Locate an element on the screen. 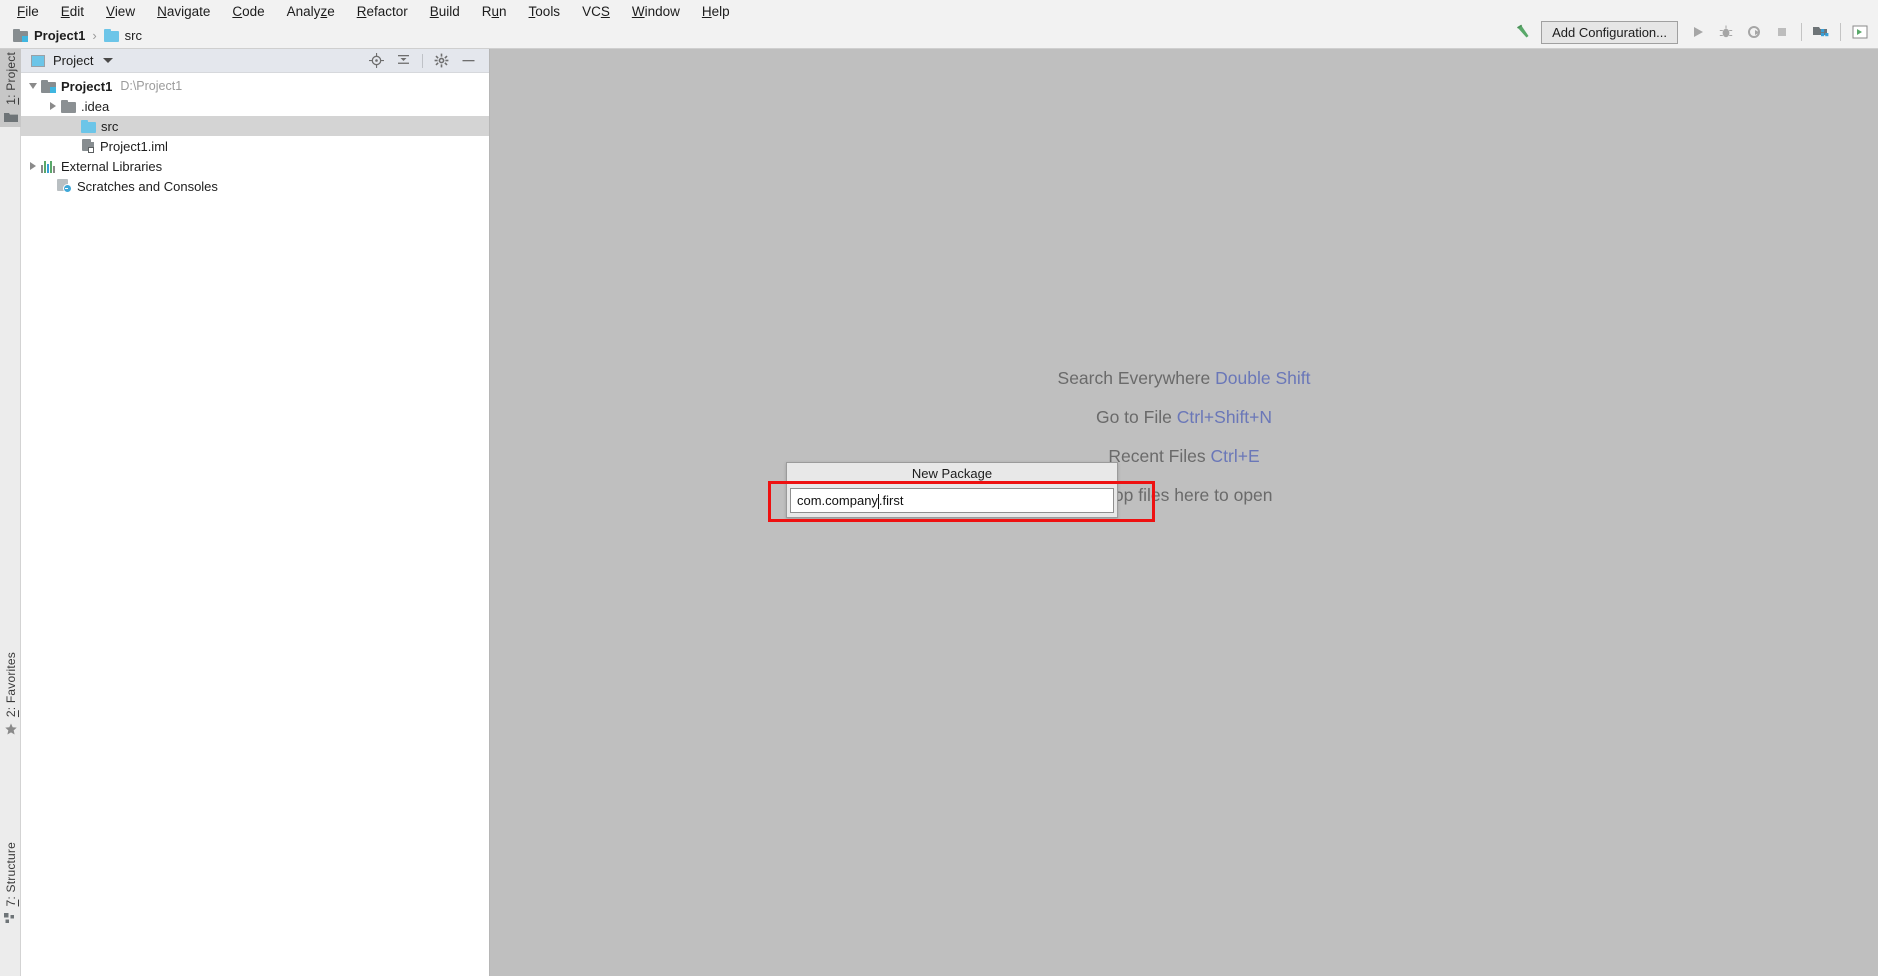 This screenshot has width=1878, height=976. tree-label: .idea is located at coordinates (95, 106).